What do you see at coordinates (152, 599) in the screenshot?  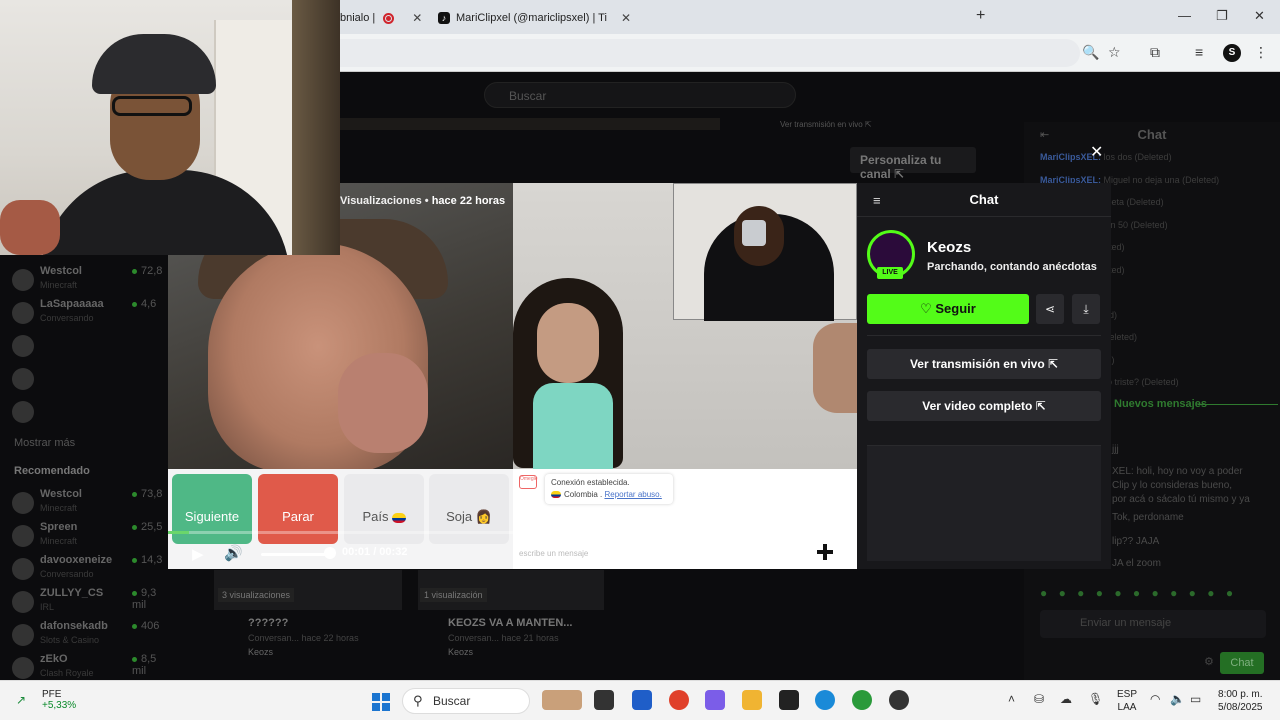 I see `viewer-count: 9,3 mil` at bounding box center [152, 599].